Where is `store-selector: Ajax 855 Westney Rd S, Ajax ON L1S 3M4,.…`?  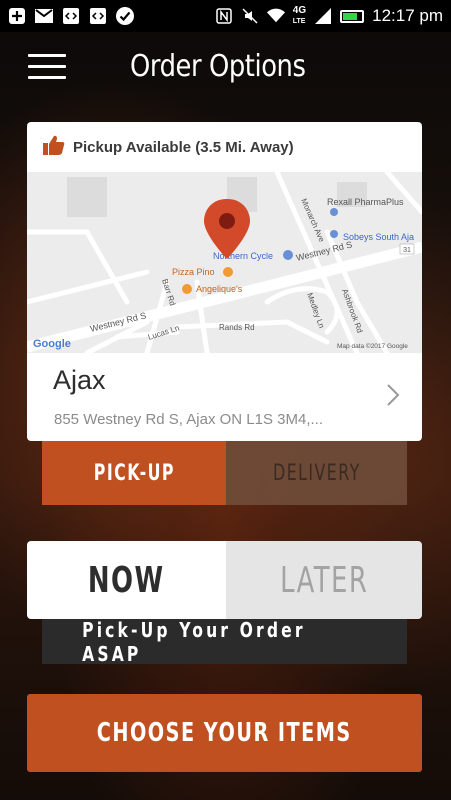 store-selector: Ajax 855 Westney Rd S, Ajax ON L1S 3M4,.… is located at coordinates (224, 397).